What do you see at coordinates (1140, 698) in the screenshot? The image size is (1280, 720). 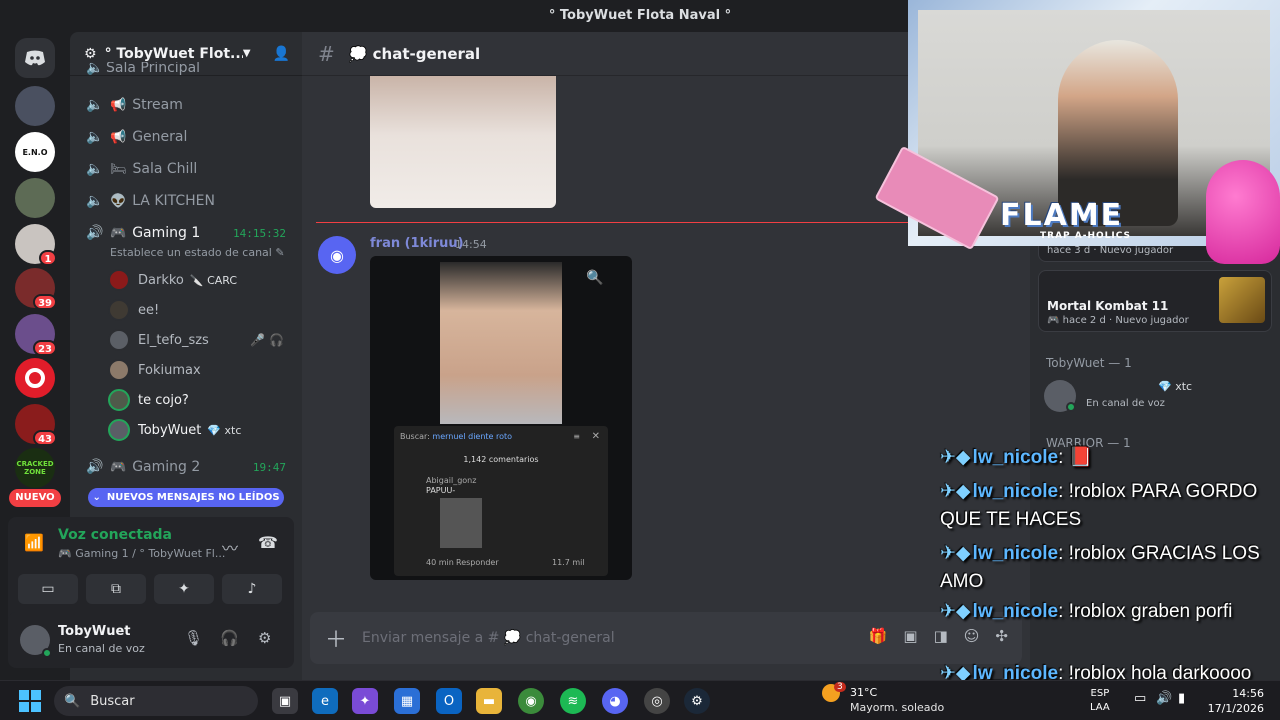 I see `display-icon: ▭` at bounding box center [1140, 698].